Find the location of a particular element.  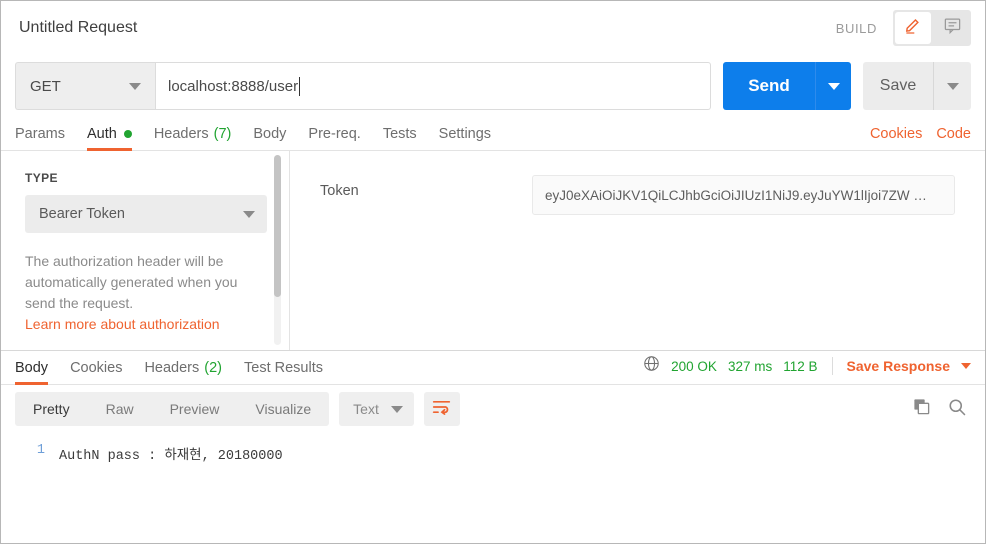

send-button: Send is located at coordinates (769, 86).